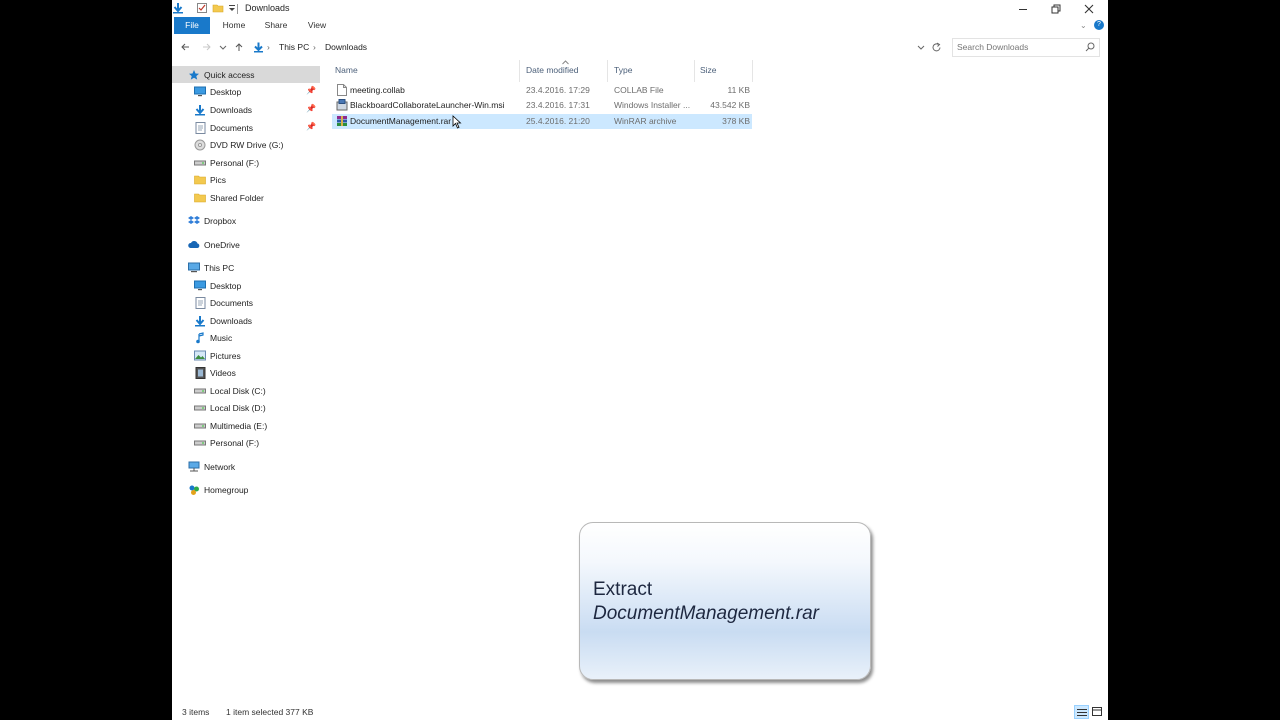 The width and height of the screenshot is (1280, 720). Describe the element at coordinates (1099, 25) in the screenshot. I see `help-icon: ?` at that location.